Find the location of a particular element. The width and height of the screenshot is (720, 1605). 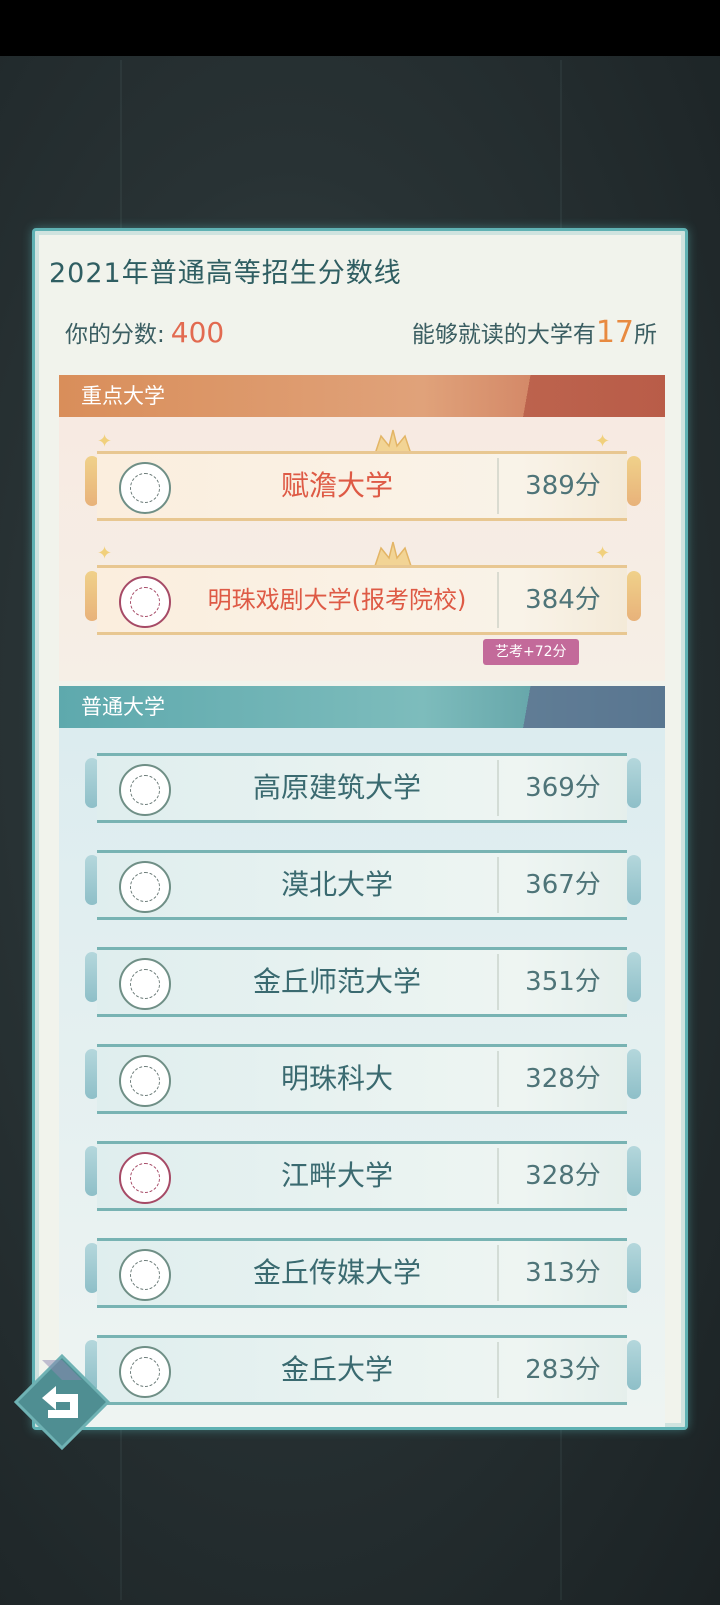

status-bar is located at coordinates (360, 28).